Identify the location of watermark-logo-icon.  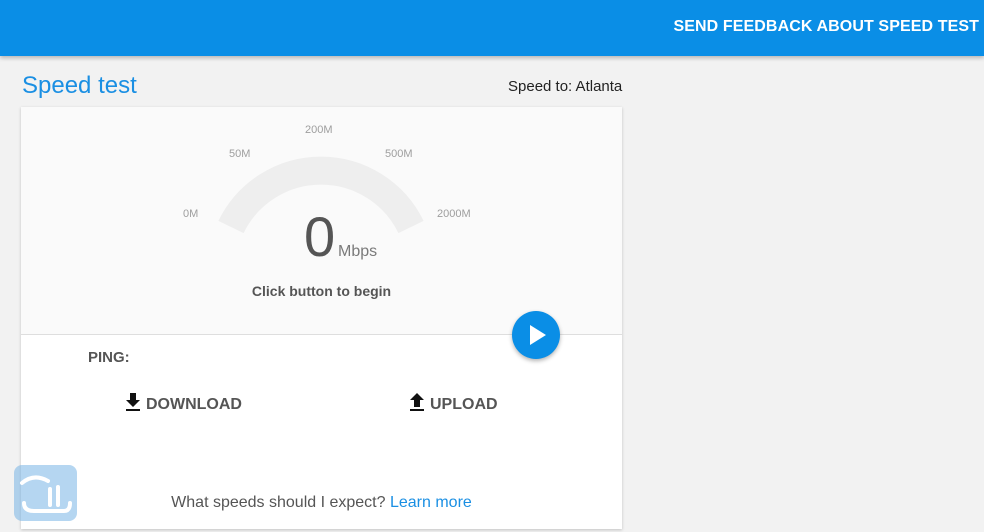
(46, 494).